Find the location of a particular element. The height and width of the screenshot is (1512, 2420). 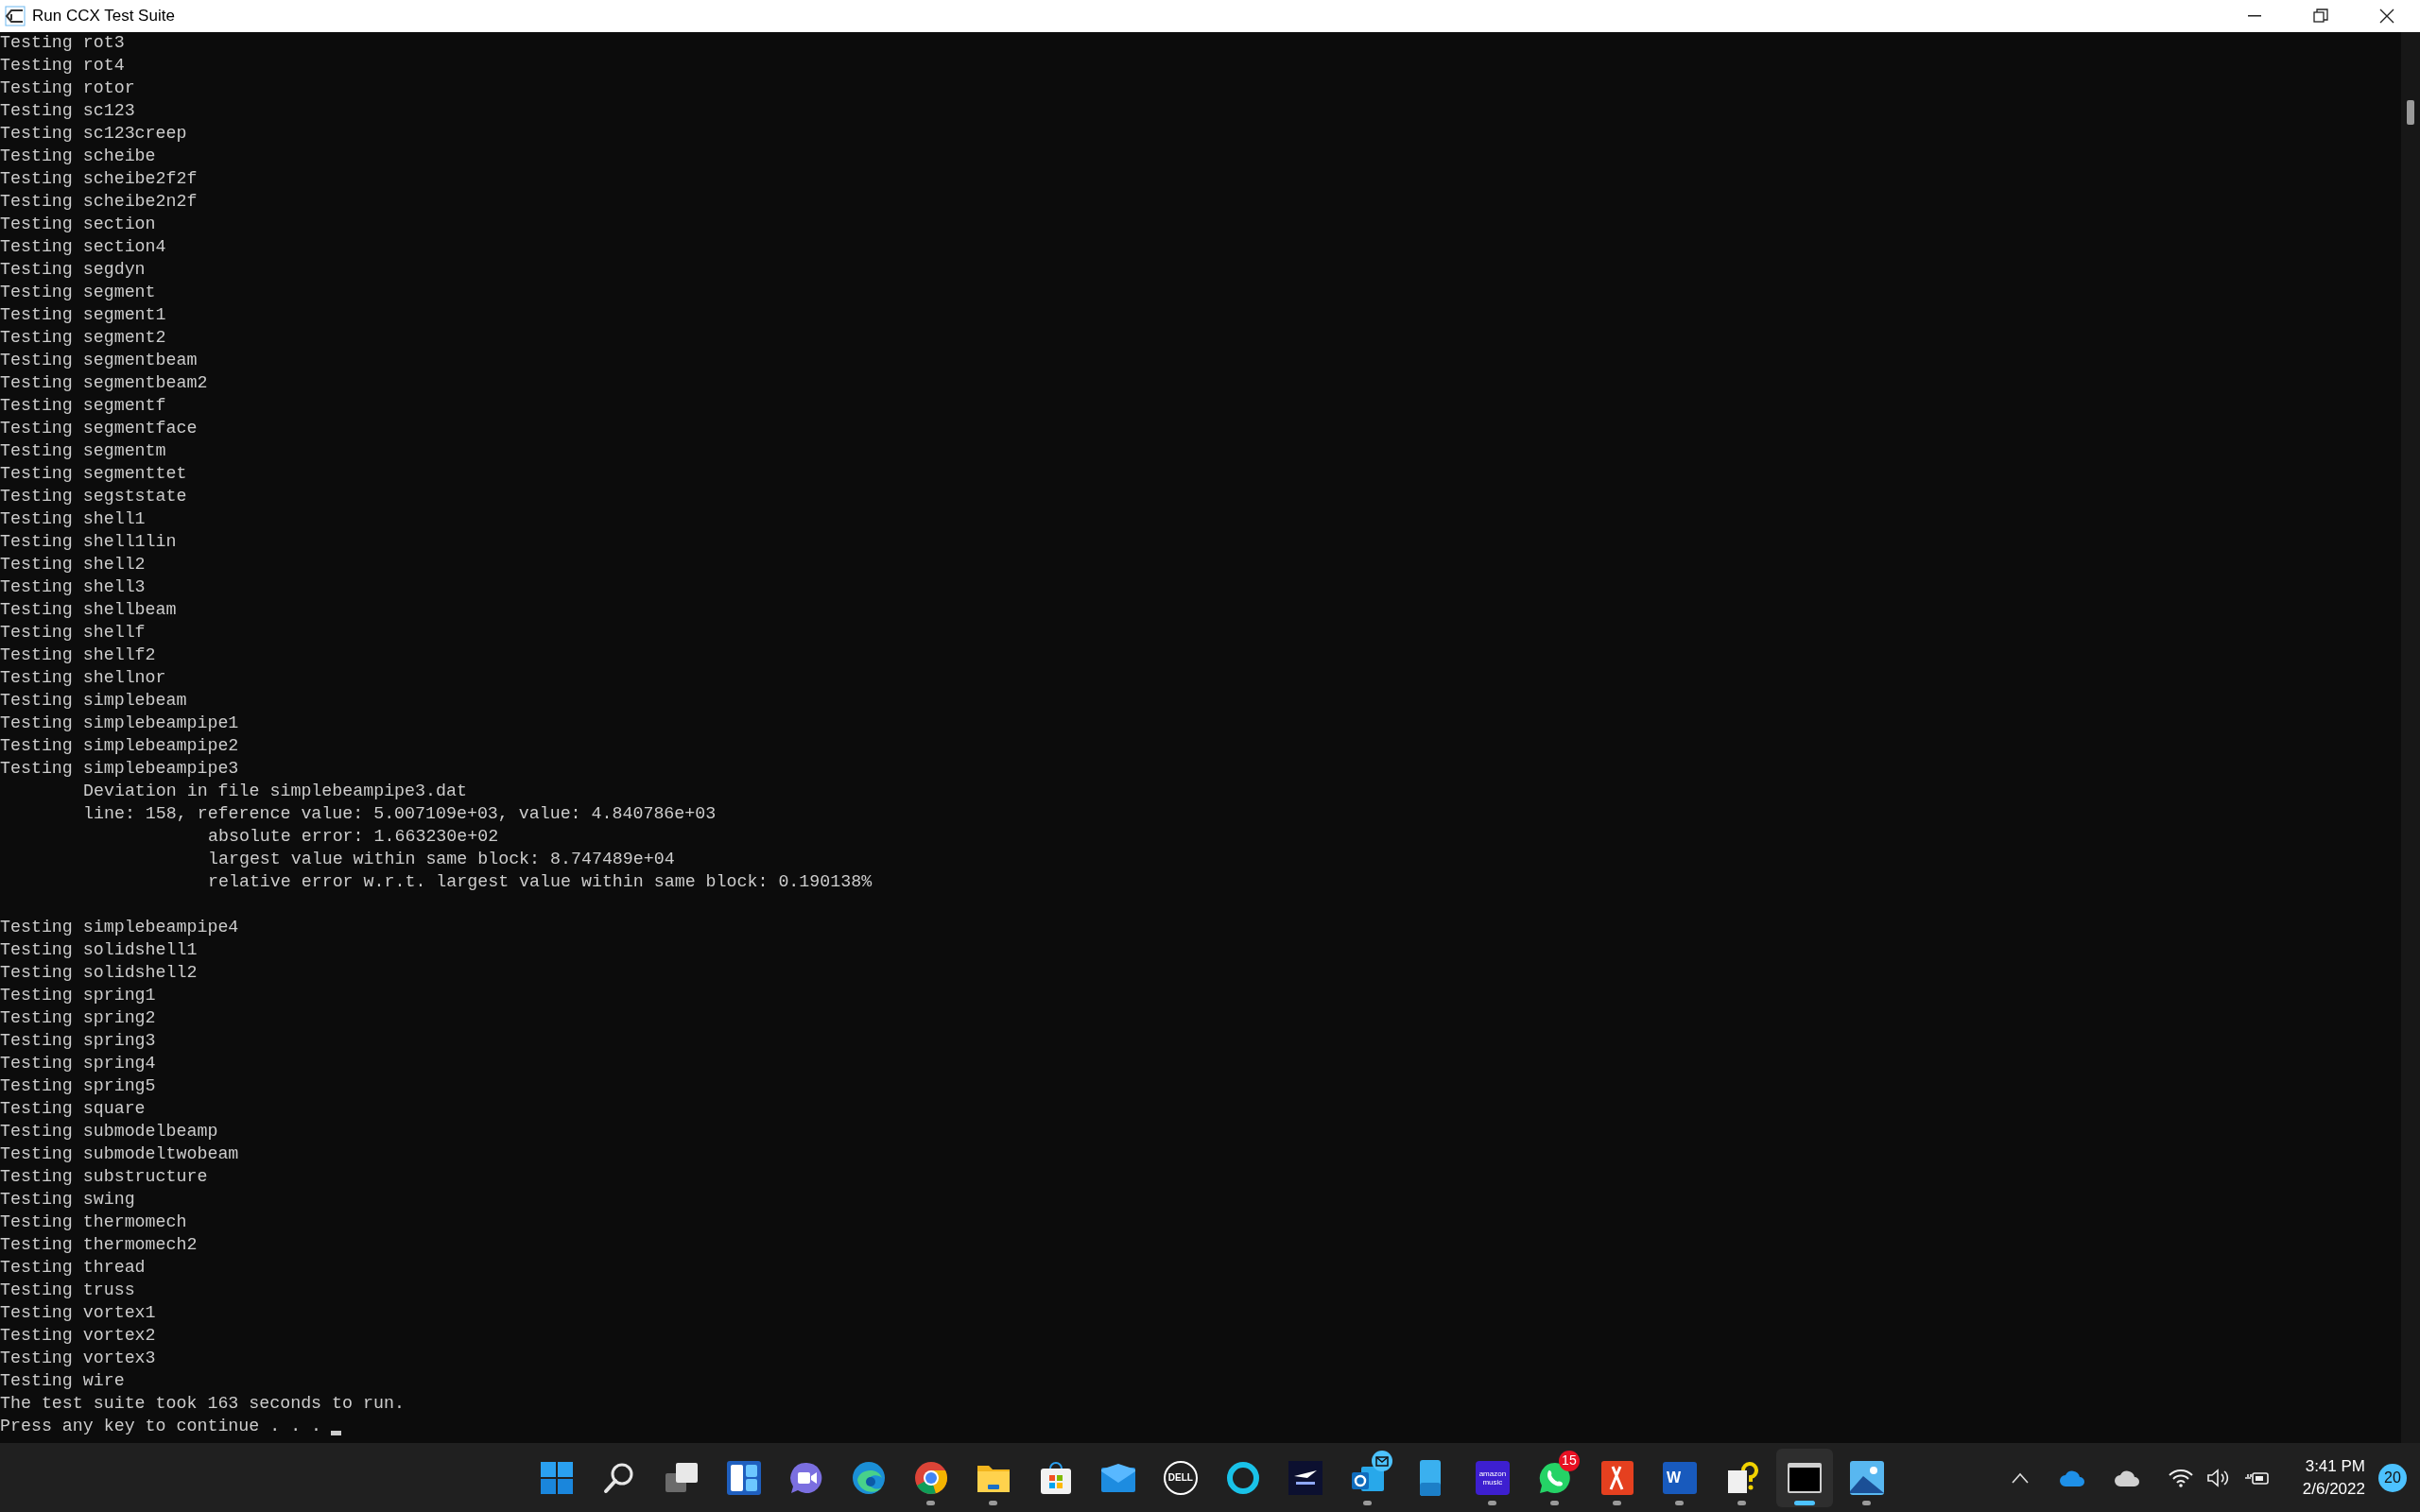

console-line: Testing shellnor is located at coordinates (83, 678).